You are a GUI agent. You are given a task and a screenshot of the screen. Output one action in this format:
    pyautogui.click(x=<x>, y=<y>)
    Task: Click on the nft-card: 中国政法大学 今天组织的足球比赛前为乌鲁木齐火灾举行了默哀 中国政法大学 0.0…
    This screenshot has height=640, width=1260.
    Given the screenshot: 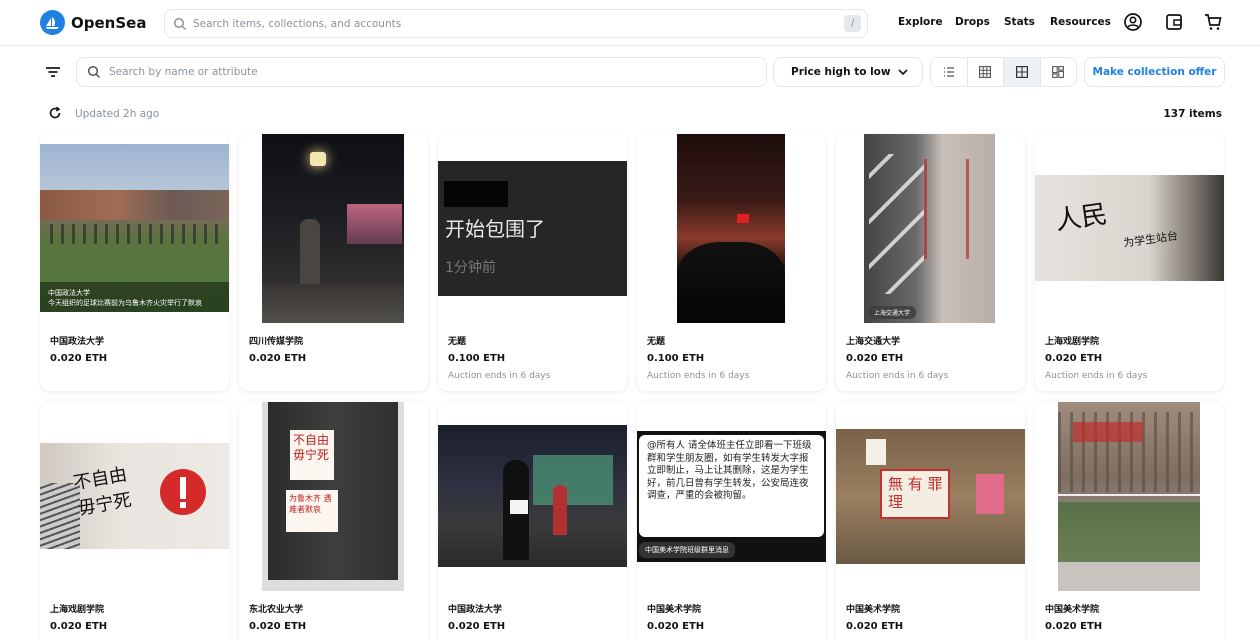 What is the action you would take?
    pyautogui.click(x=134, y=262)
    